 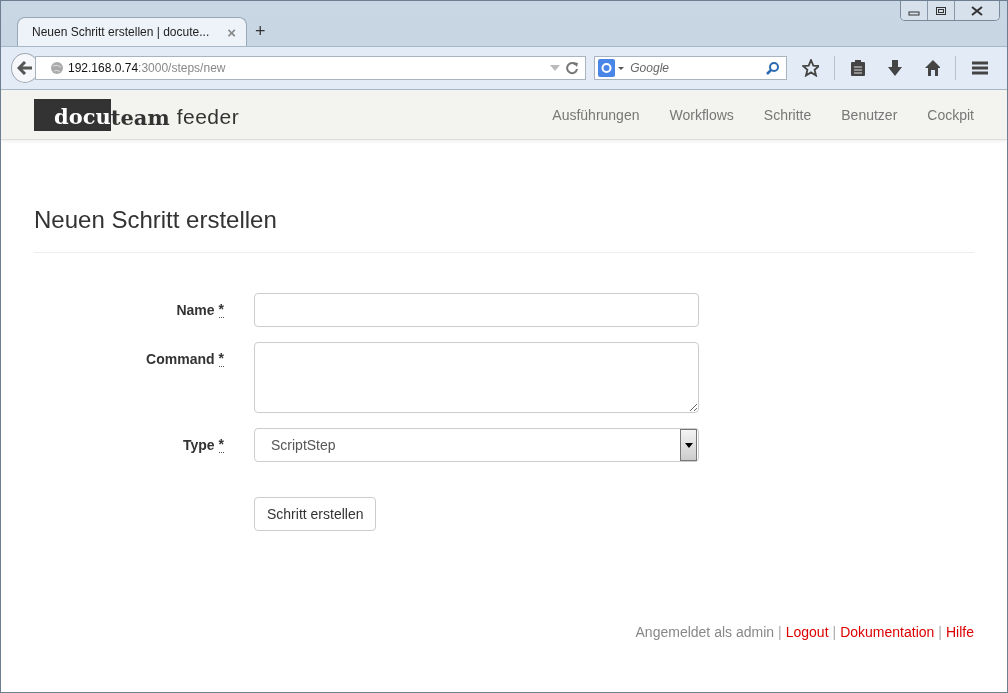 I want to click on field-label: Name, so click(x=195, y=310).